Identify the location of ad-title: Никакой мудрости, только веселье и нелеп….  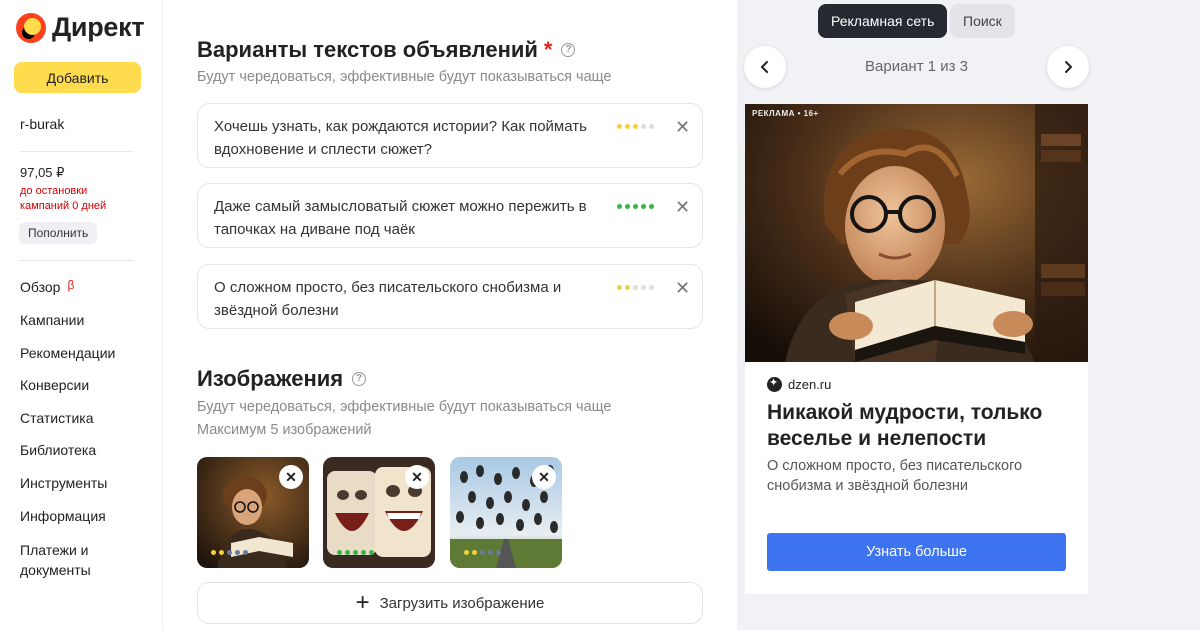
(919, 426).